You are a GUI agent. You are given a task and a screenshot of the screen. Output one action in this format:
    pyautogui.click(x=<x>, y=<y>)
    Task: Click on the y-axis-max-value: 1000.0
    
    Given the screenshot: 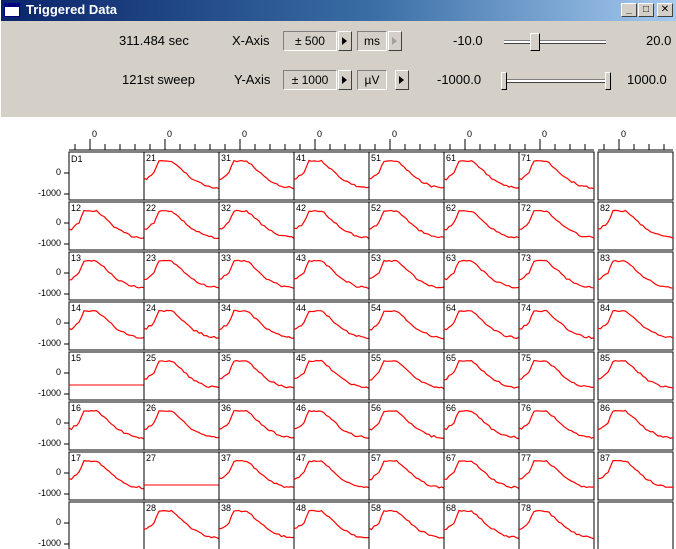 What is the action you would take?
    pyautogui.click(x=647, y=79)
    